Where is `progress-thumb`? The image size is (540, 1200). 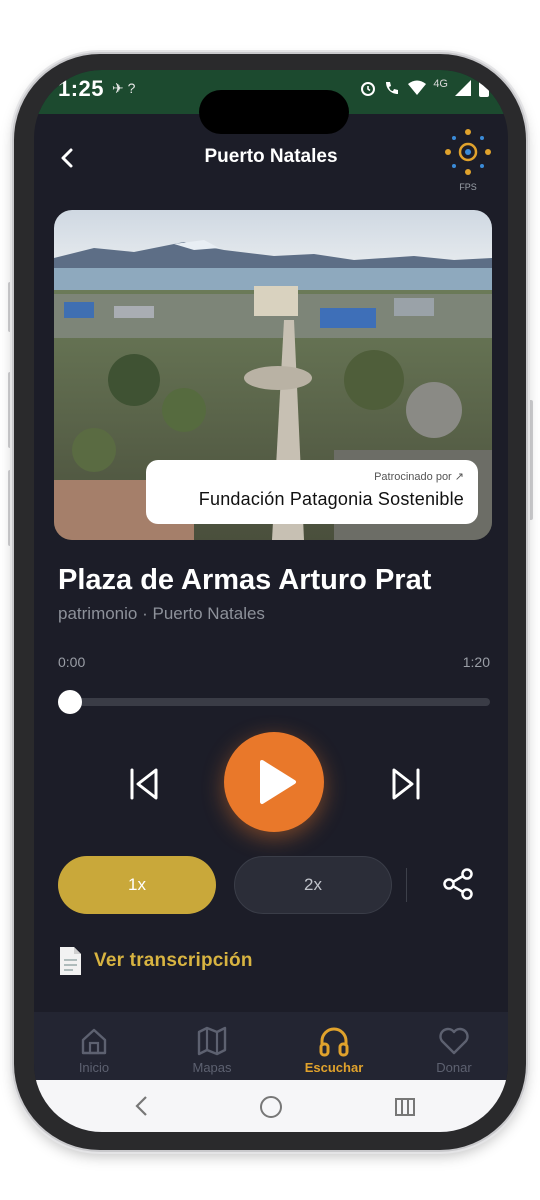 progress-thumb is located at coordinates (70, 702).